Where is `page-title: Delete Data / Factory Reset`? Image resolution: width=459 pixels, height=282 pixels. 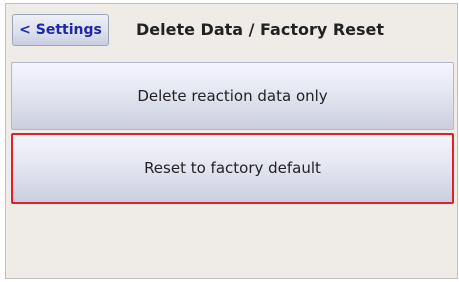 page-title: Delete Data / Factory Reset is located at coordinates (260, 29).